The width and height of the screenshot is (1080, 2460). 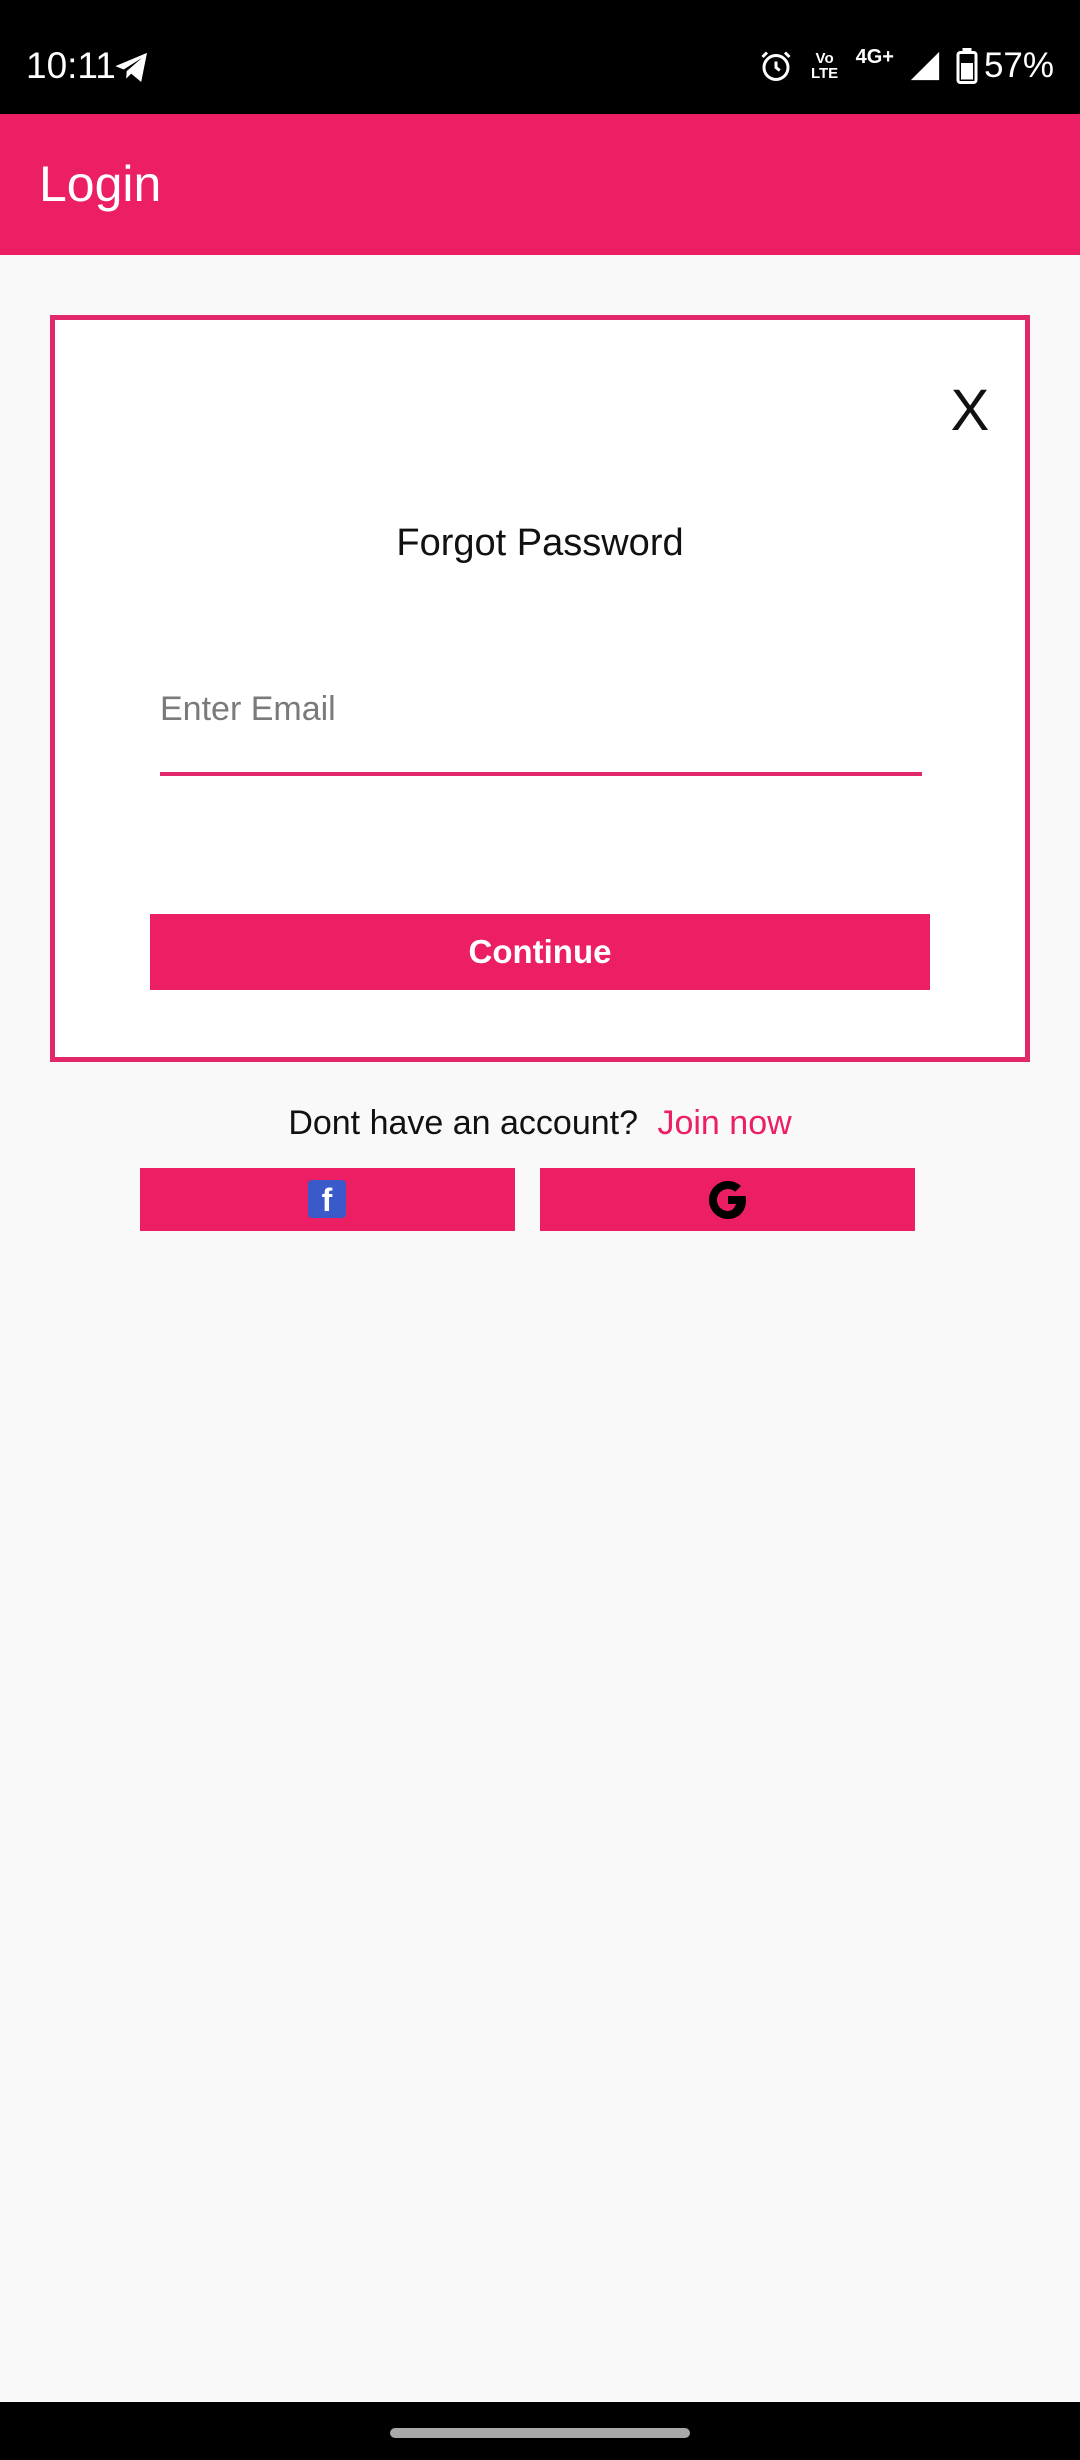 I want to click on home-handle, so click(x=540, y=2433).